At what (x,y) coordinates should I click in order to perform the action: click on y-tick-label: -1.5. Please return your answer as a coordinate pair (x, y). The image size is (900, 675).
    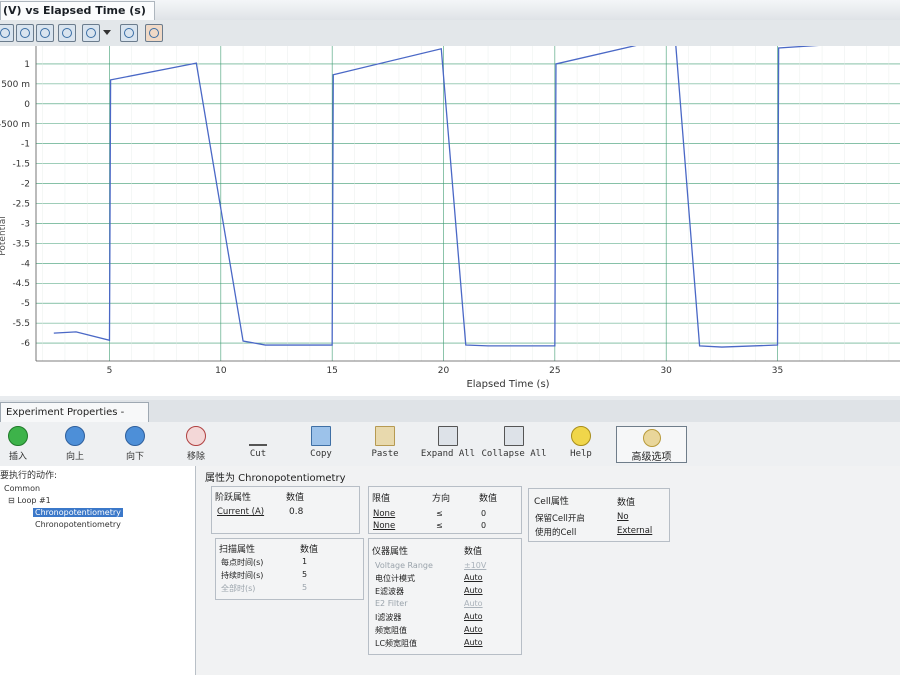
    Looking at the image, I should click on (21, 165).